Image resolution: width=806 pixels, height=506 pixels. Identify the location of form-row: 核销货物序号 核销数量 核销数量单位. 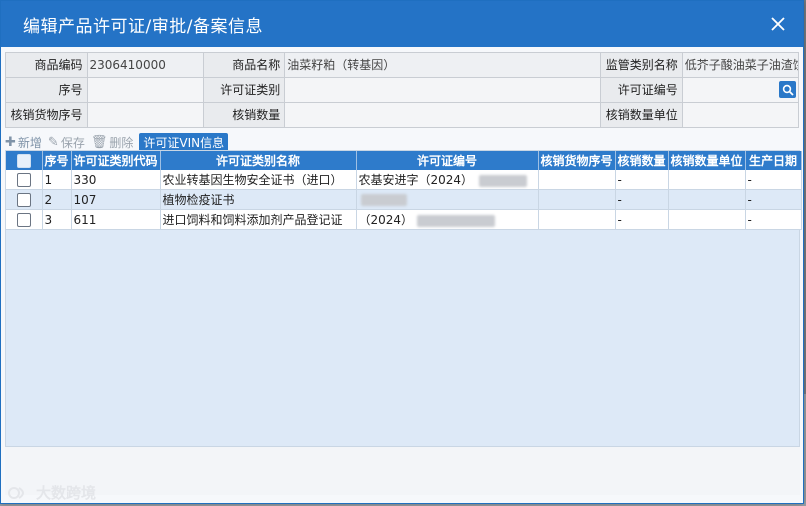
(402, 115).